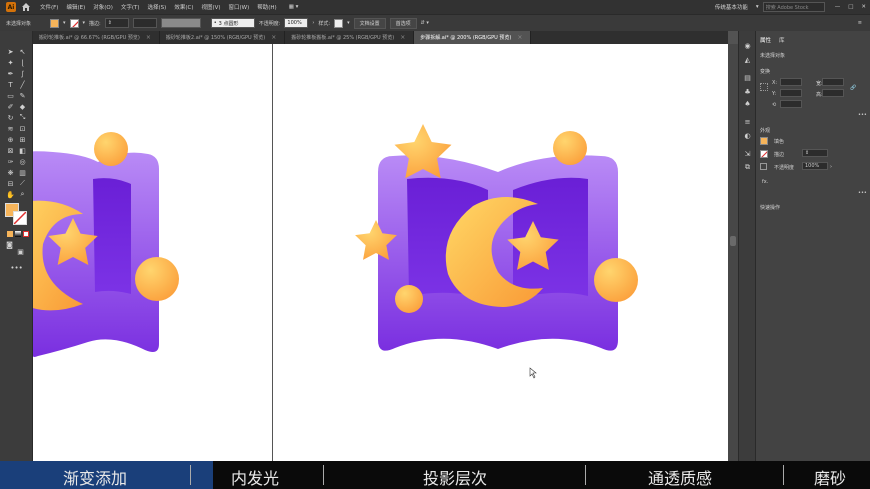 This screenshot has width=870, height=489. I want to click on artboards-icon: ⧉, so click(747, 167).